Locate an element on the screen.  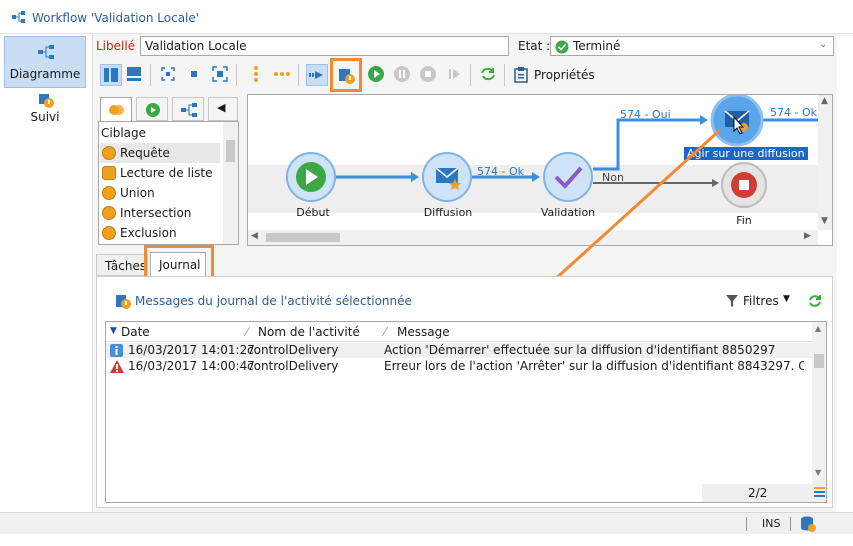
zoom-normal-button is located at coordinates (195, 75).